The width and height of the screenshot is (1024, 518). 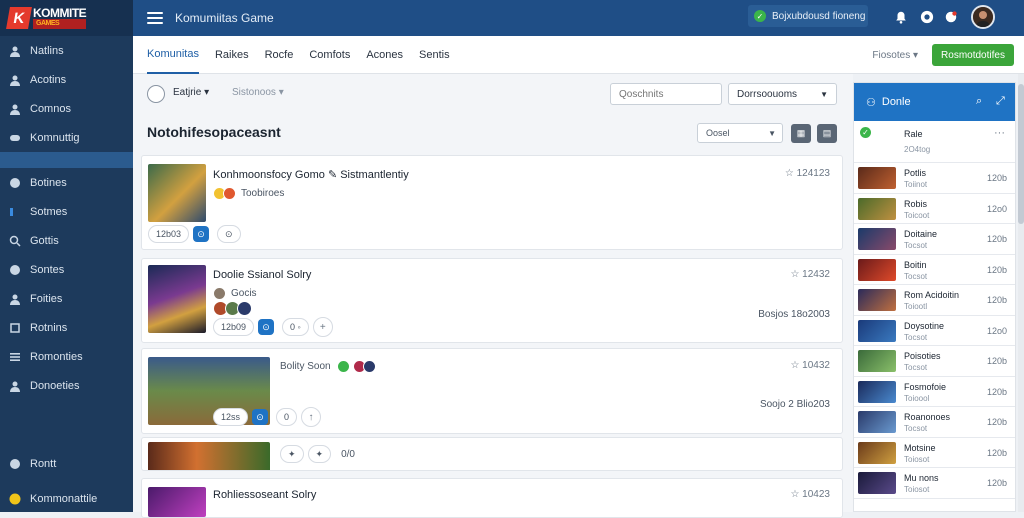 What do you see at coordinates (1021, 154) in the screenshot?
I see `scrollbar-thumb` at bounding box center [1021, 154].